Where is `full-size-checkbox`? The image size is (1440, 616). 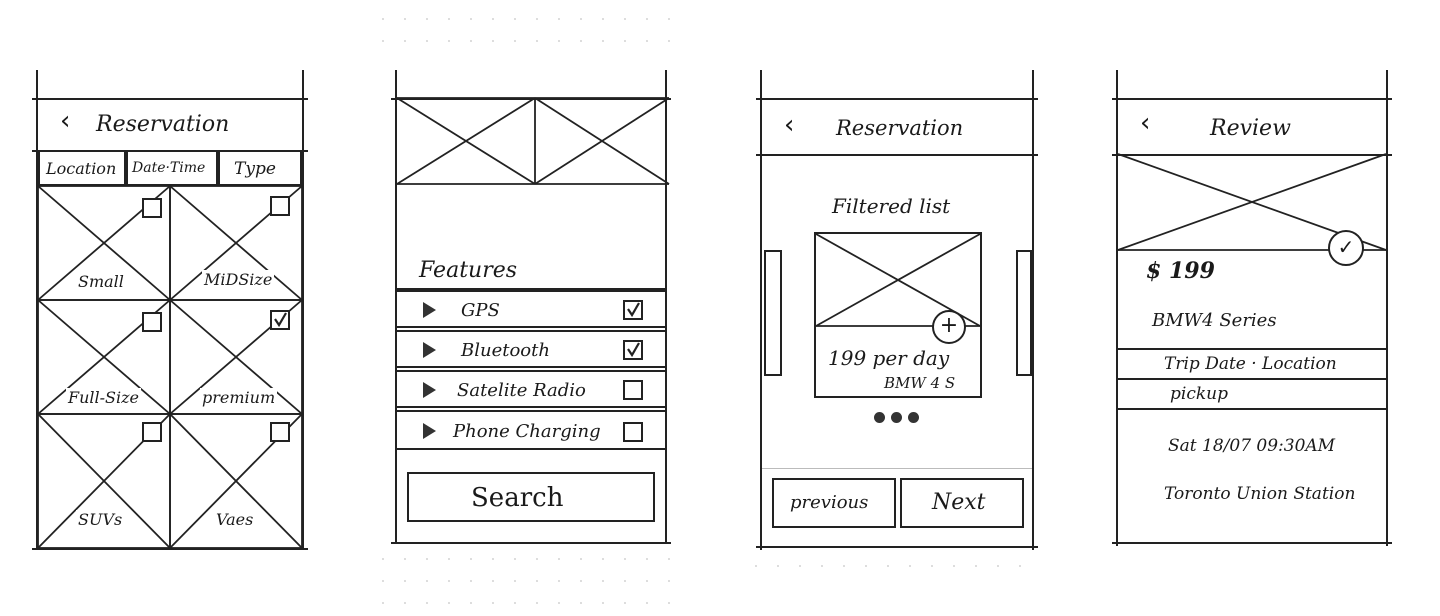 full-size-checkbox is located at coordinates (152, 322).